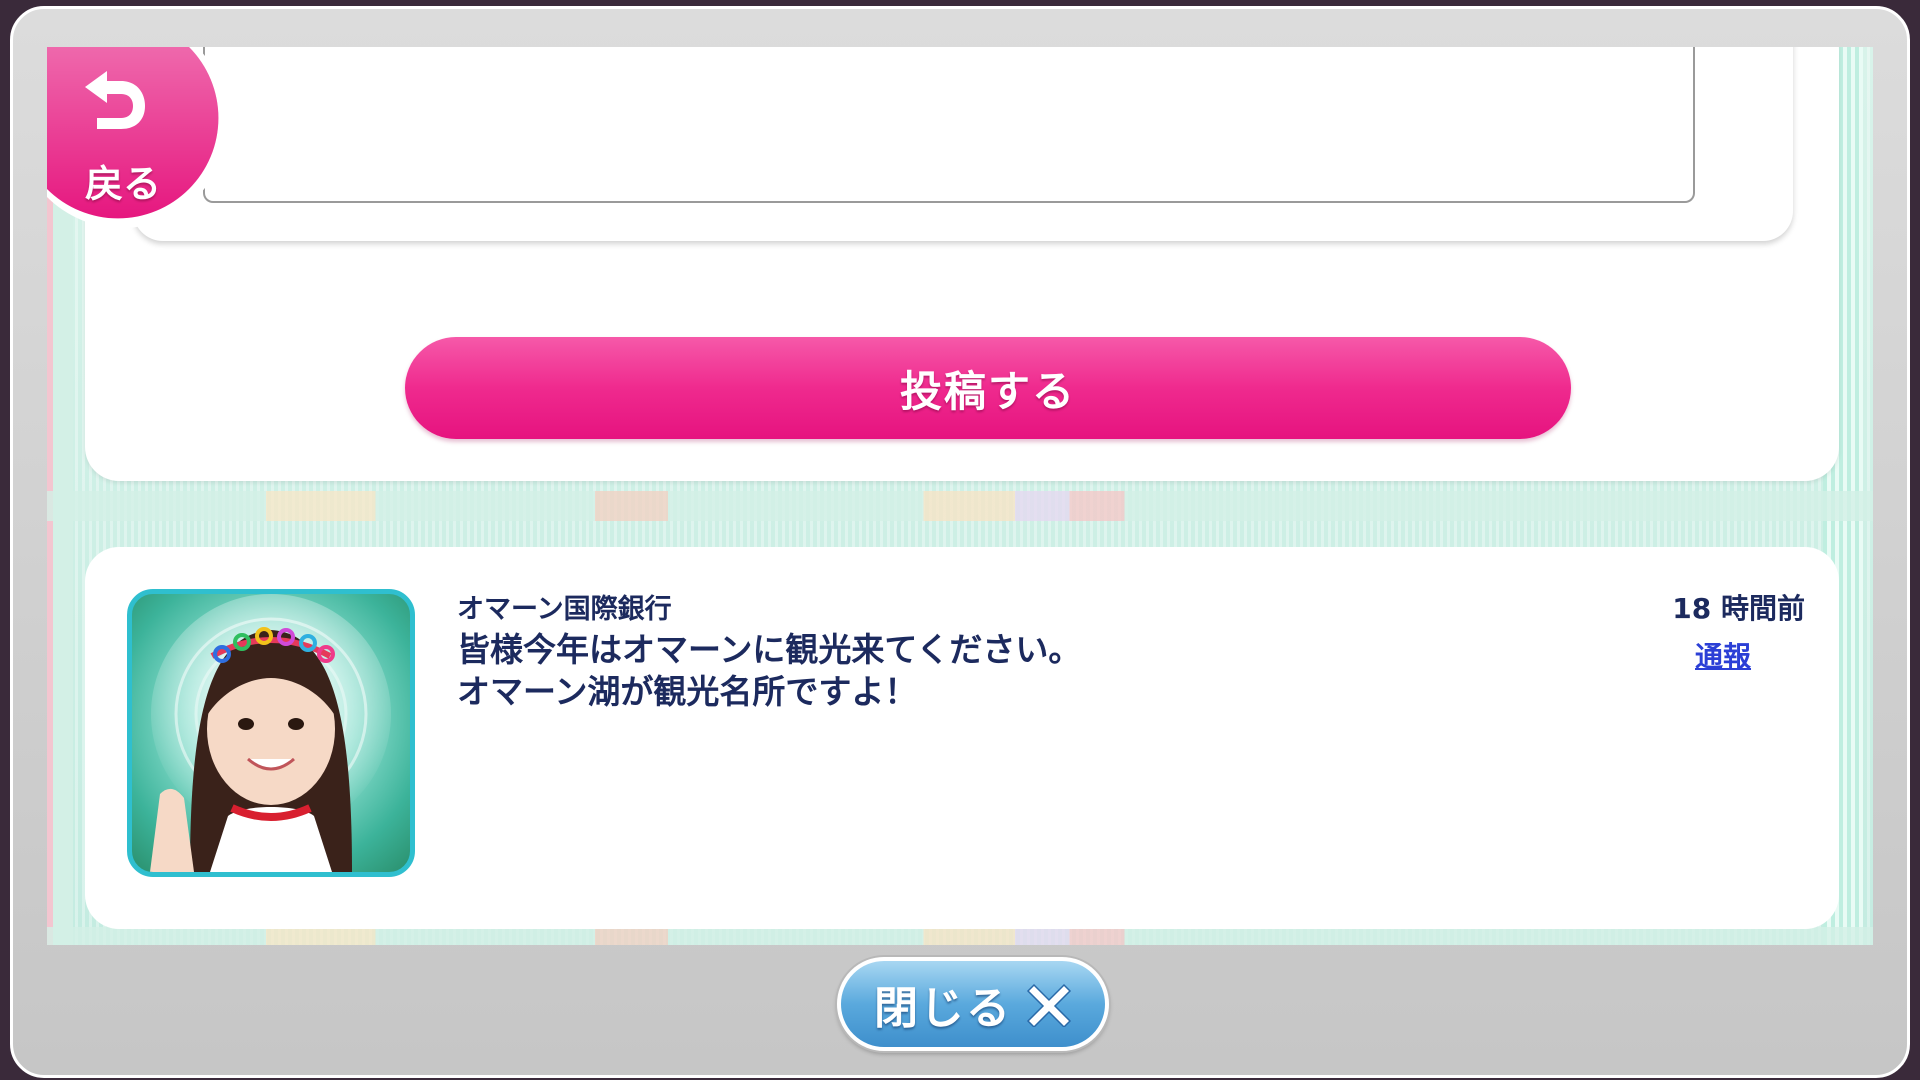  I want to click on back-label: 戻る, so click(123, 184).